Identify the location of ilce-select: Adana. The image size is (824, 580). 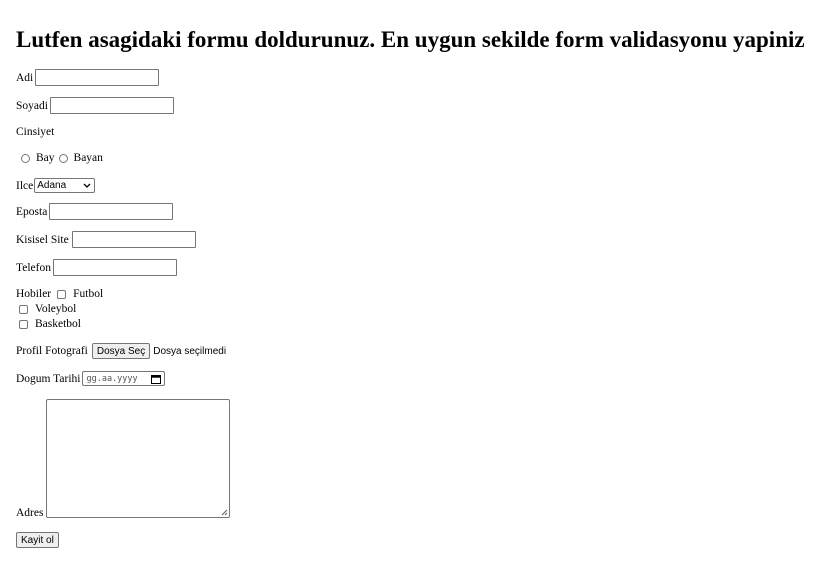
(65, 185).